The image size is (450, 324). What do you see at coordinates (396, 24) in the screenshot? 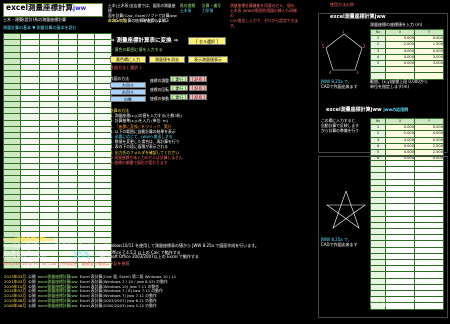
I see `usage-example-sub: 測量座標の座標値を入力 (m)` at bounding box center [396, 24].